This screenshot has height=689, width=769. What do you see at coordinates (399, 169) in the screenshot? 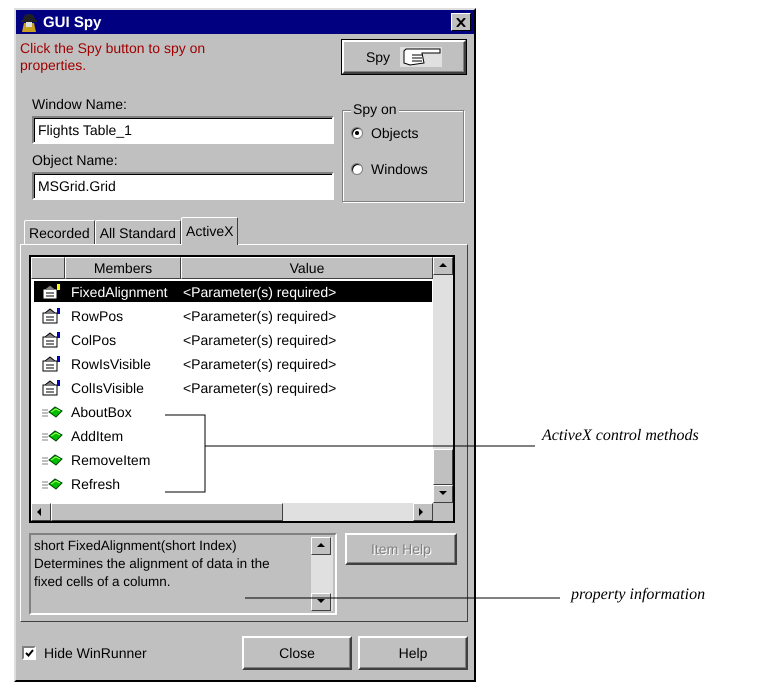
I see `radio-label: Windows` at bounding box center [399, 169].